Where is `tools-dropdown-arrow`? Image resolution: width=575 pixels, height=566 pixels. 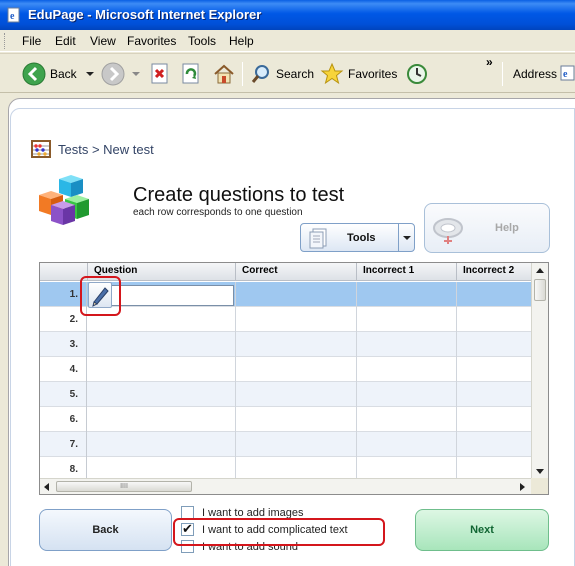 tools-dropdown-arrow is located at coordinates (406, 237).